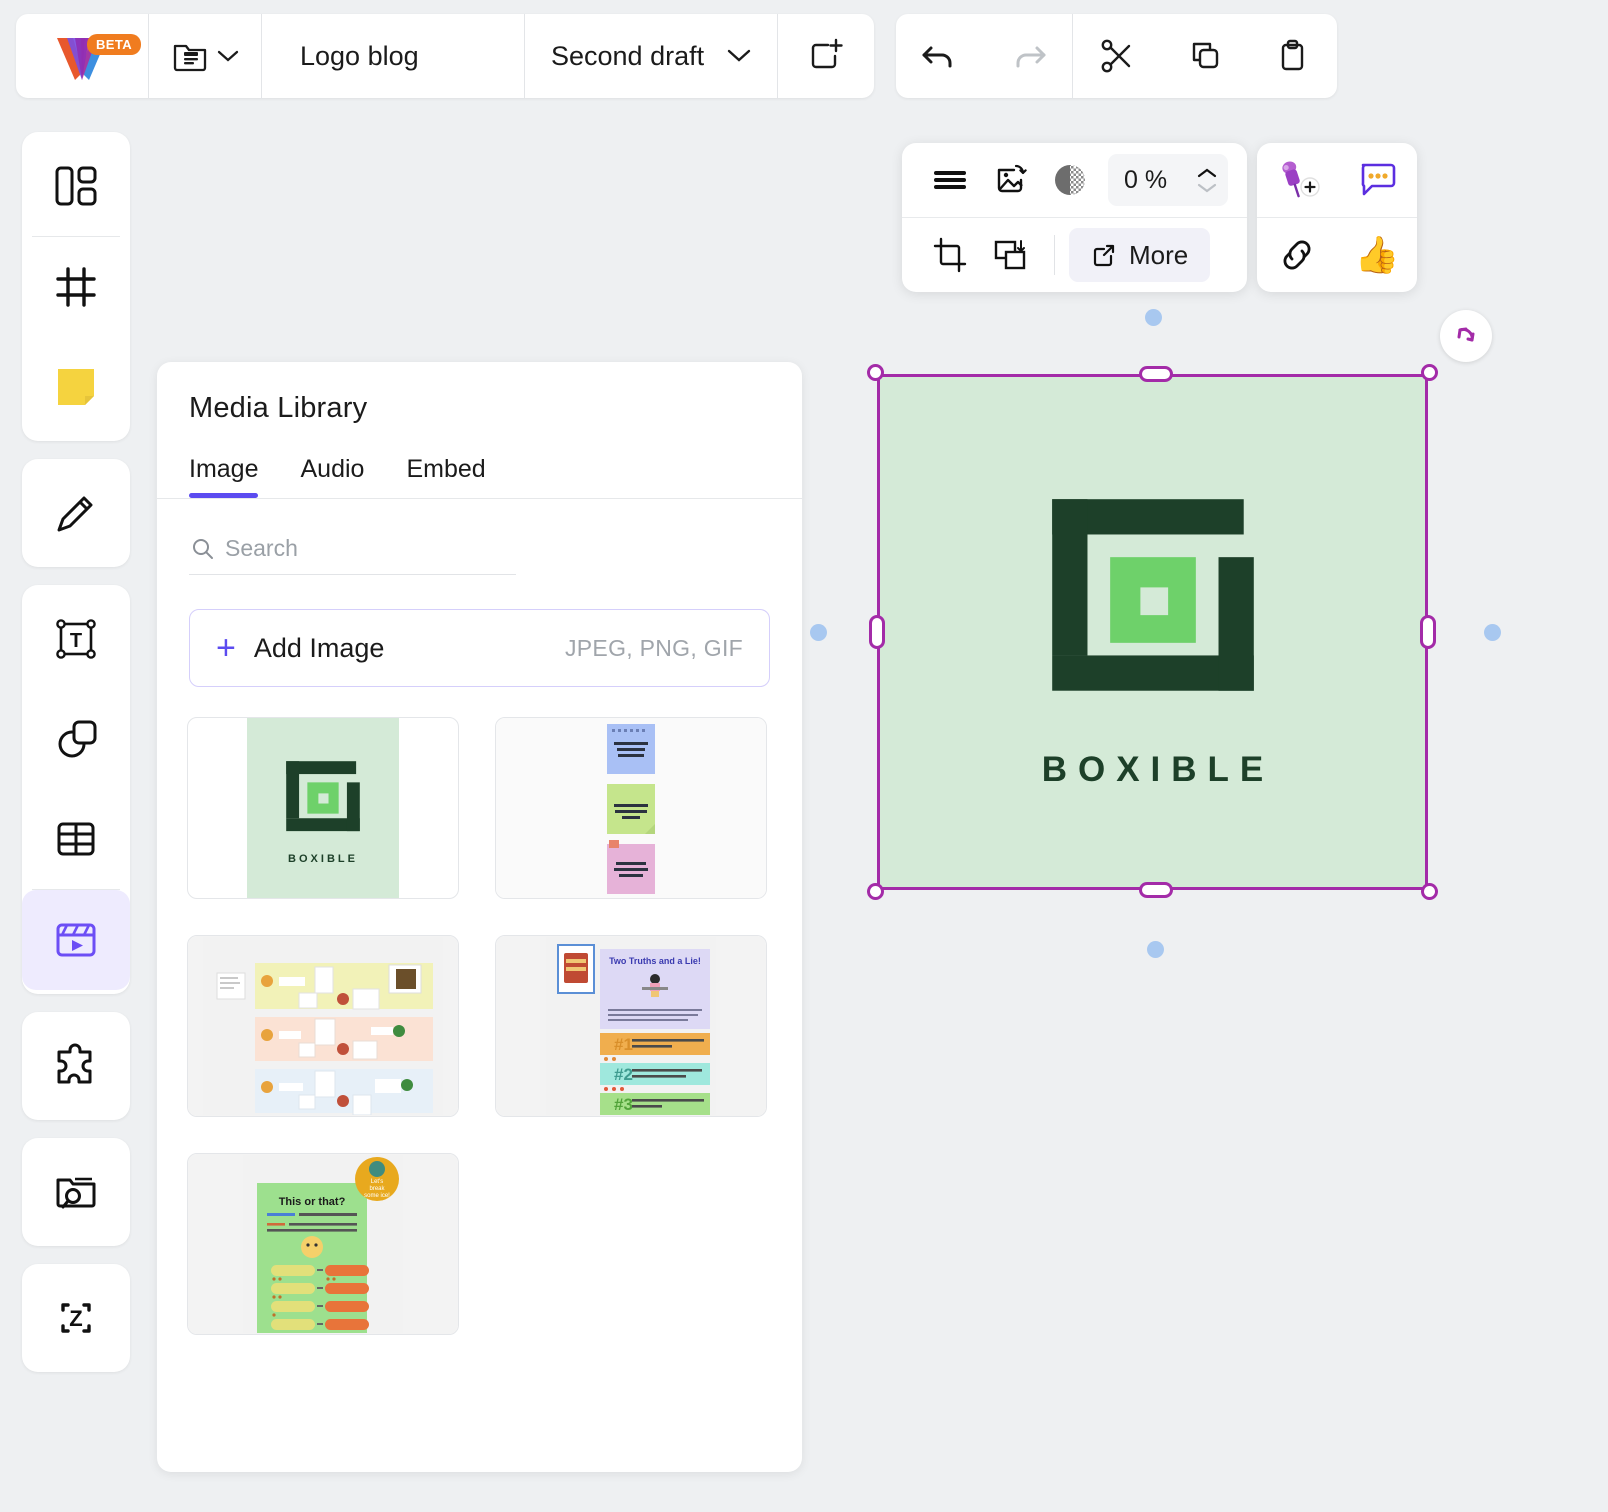 The height and width of the screenshot is (1512, 1608). What do you see at coordinates (355, 548) in the screenshot?
I see `search-input` at bounding box center [355, 548].